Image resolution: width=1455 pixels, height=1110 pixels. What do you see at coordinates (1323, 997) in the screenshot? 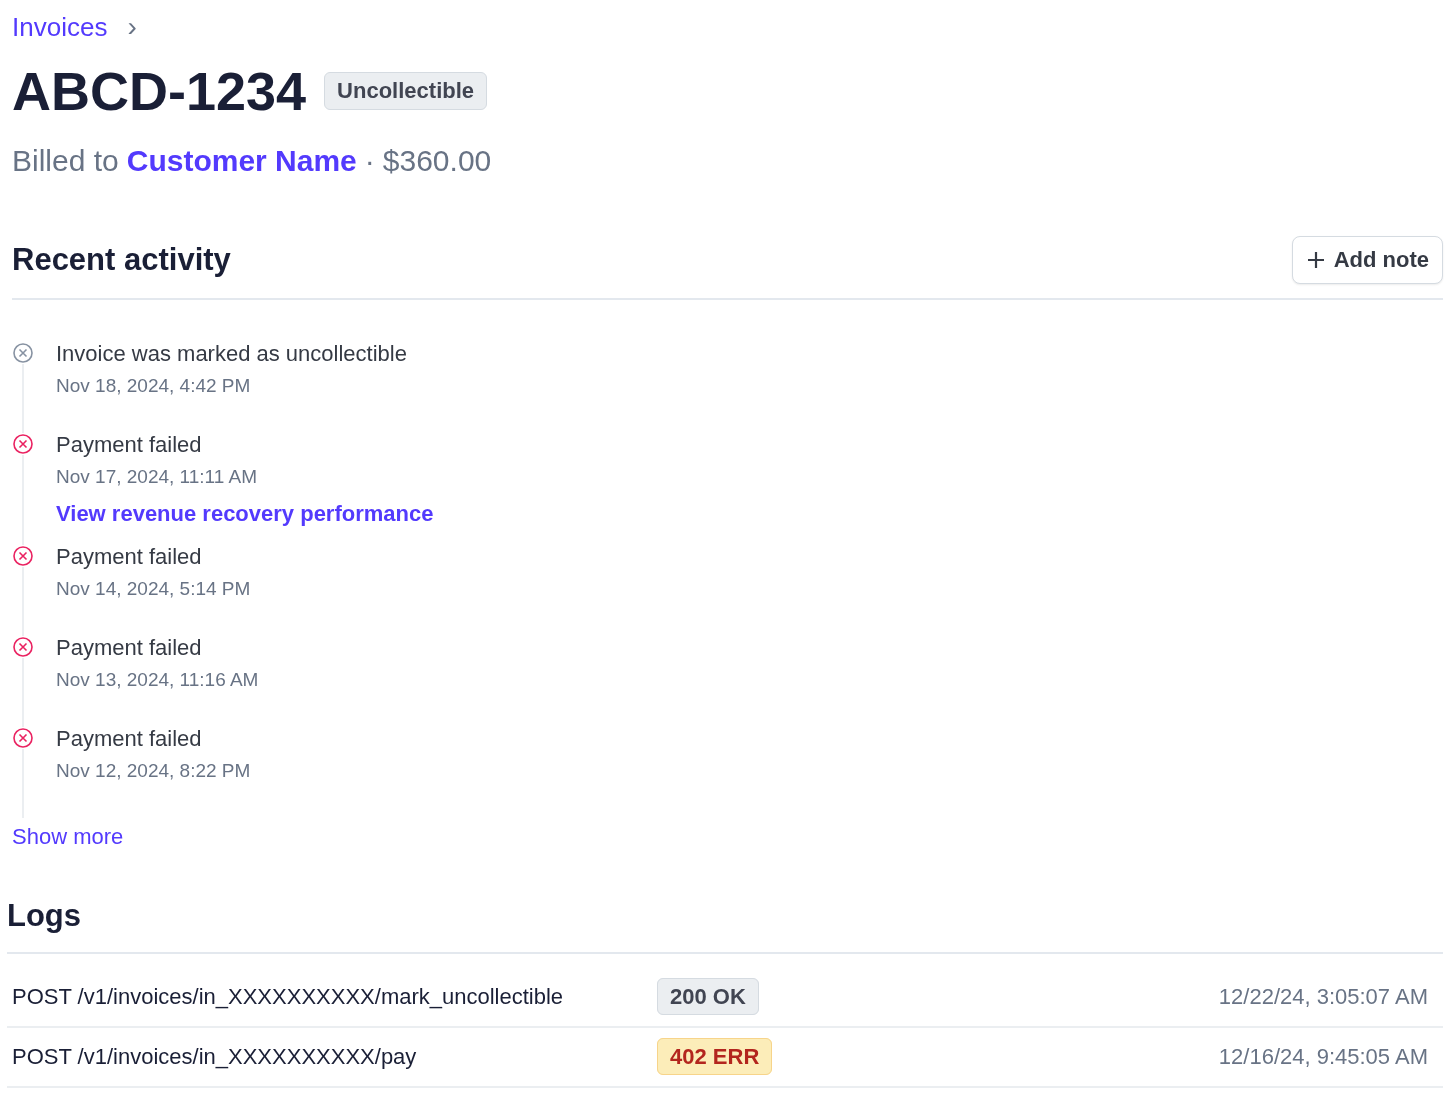
I see `log-time: 12/22/24, 3:05:07 AM` at bounding box center [1323, 997].